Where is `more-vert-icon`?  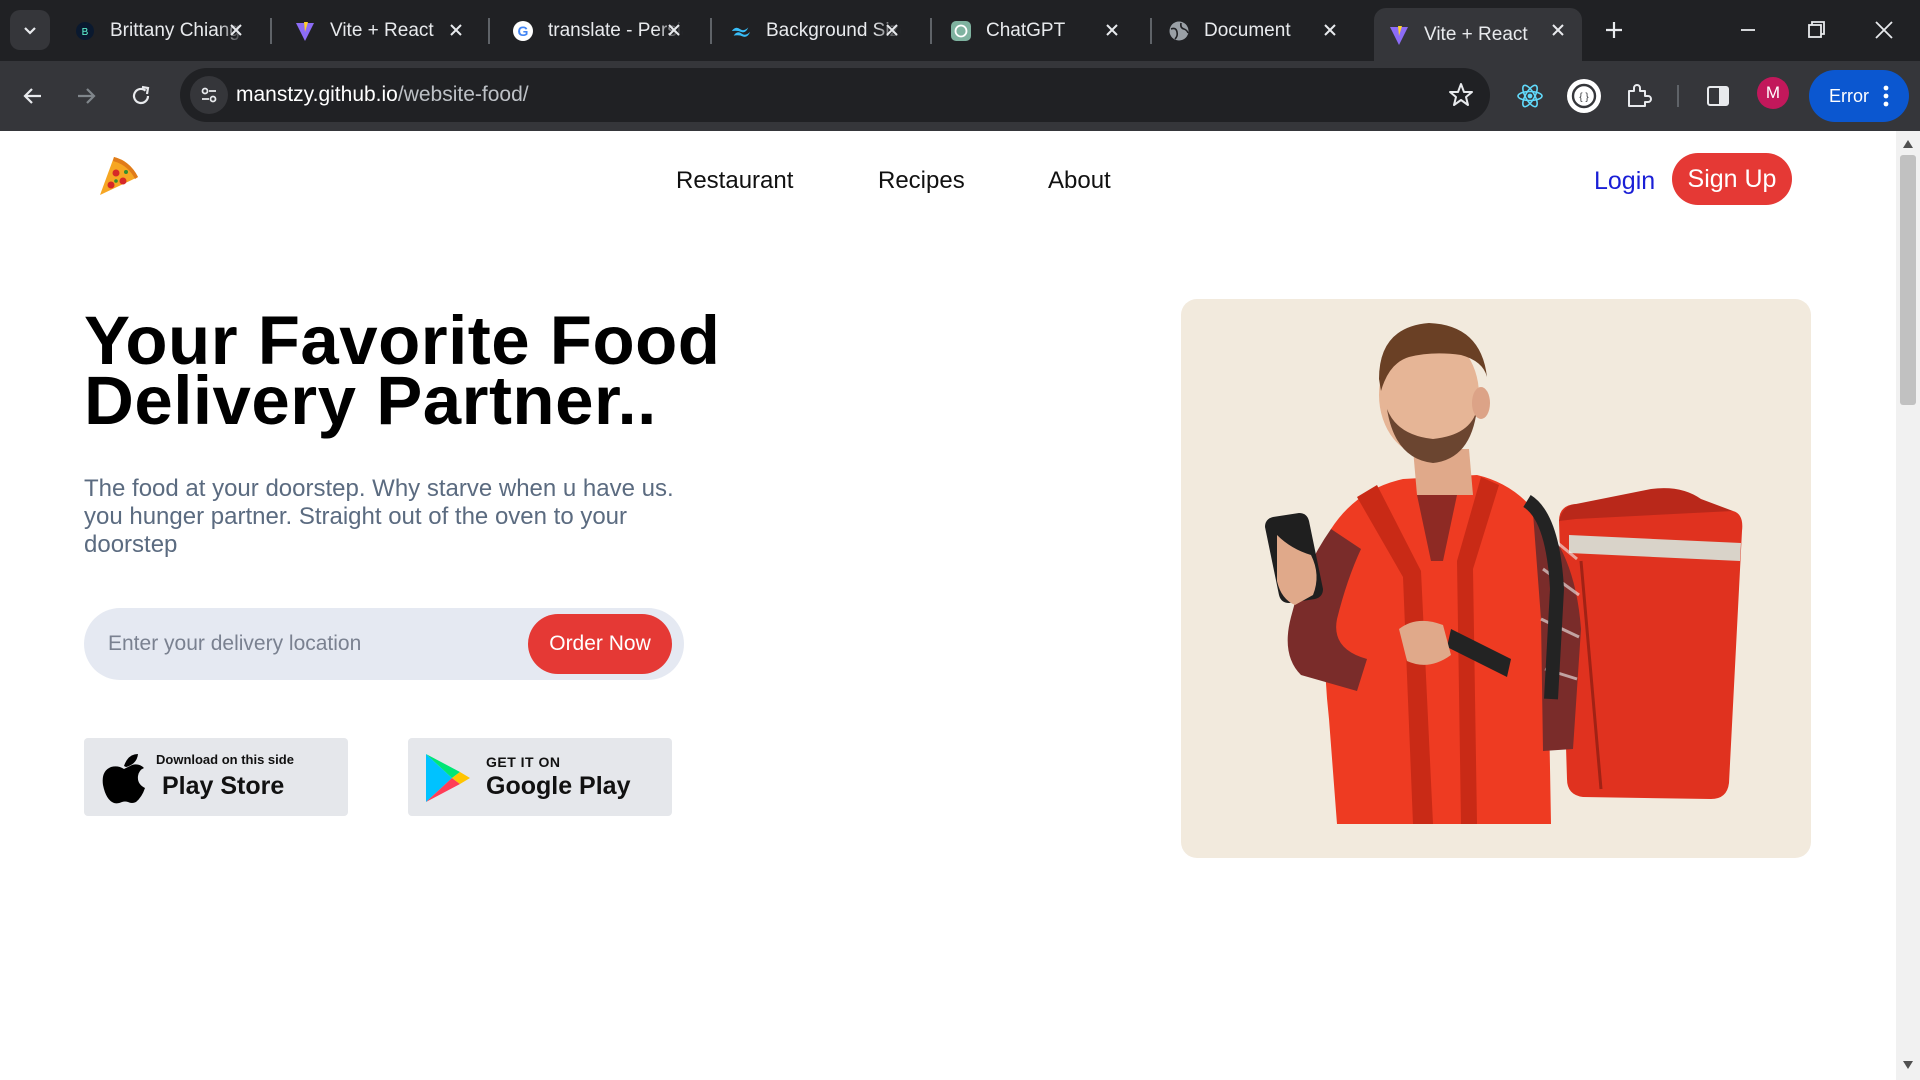 more-vert-icon is located at coordinates (1886, 96).